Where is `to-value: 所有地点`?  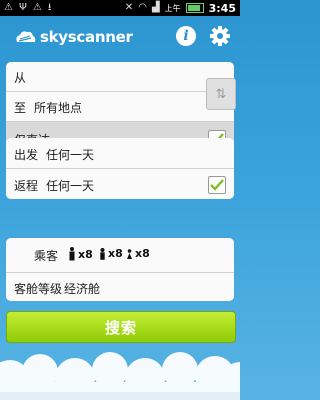 to-value: 所有地点 is located at coordinates (58, 108).